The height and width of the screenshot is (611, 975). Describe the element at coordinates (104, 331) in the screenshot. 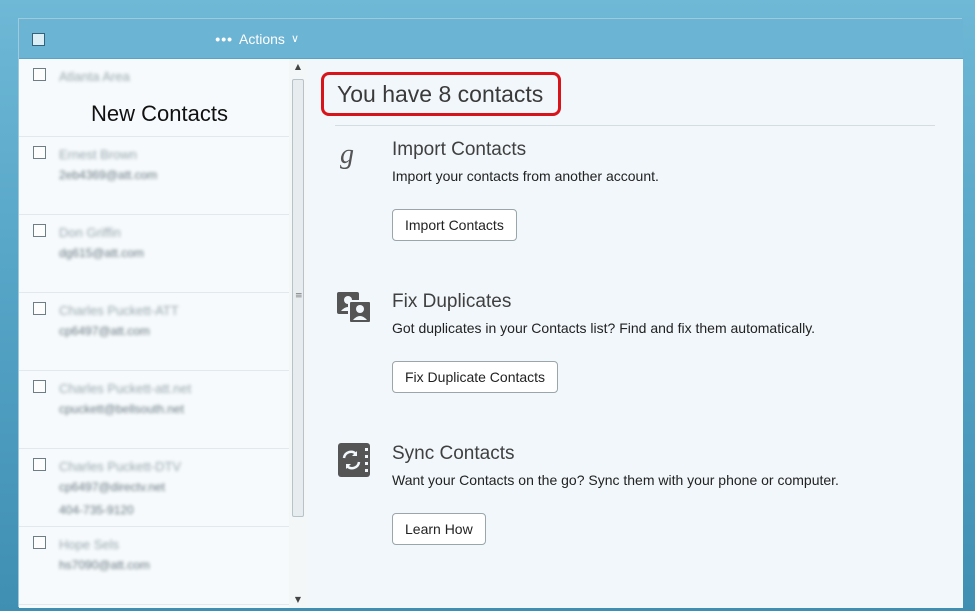

I see `contact-email: cp6497@att.com` at that location.